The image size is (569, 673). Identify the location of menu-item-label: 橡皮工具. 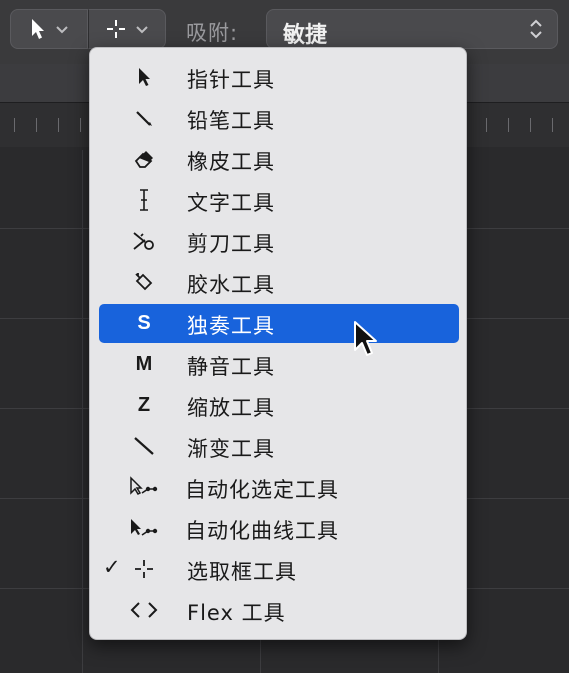
(231, 162).